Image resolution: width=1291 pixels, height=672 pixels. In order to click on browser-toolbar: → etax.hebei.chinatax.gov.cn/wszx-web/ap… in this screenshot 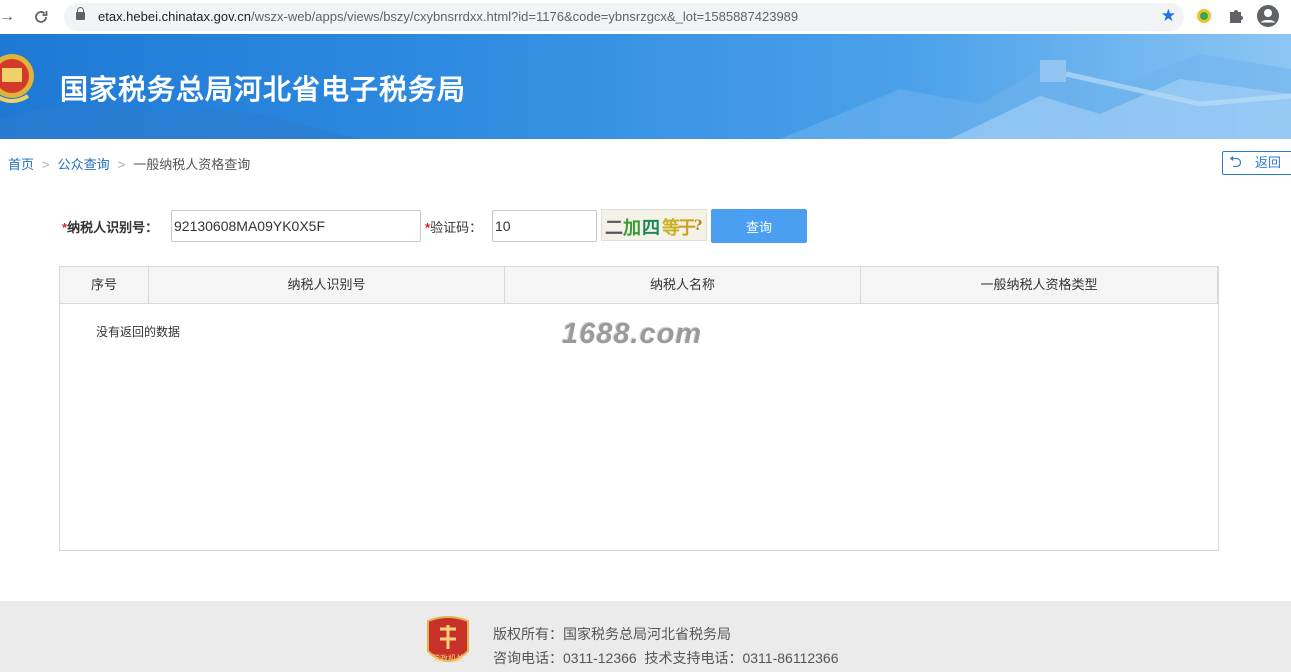, I will do `click(645, 17)`.